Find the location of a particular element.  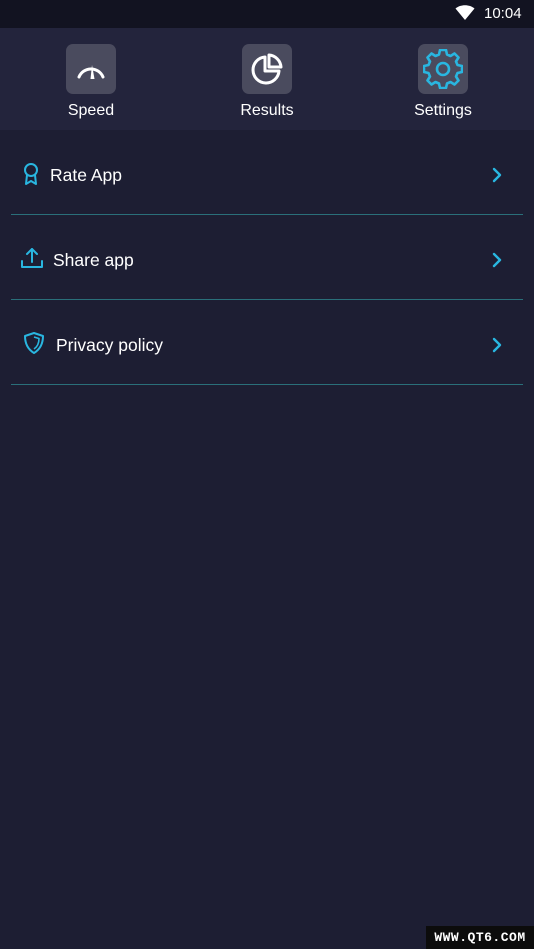

menu-item-label: Rate App is located at coordinates (86, 175).